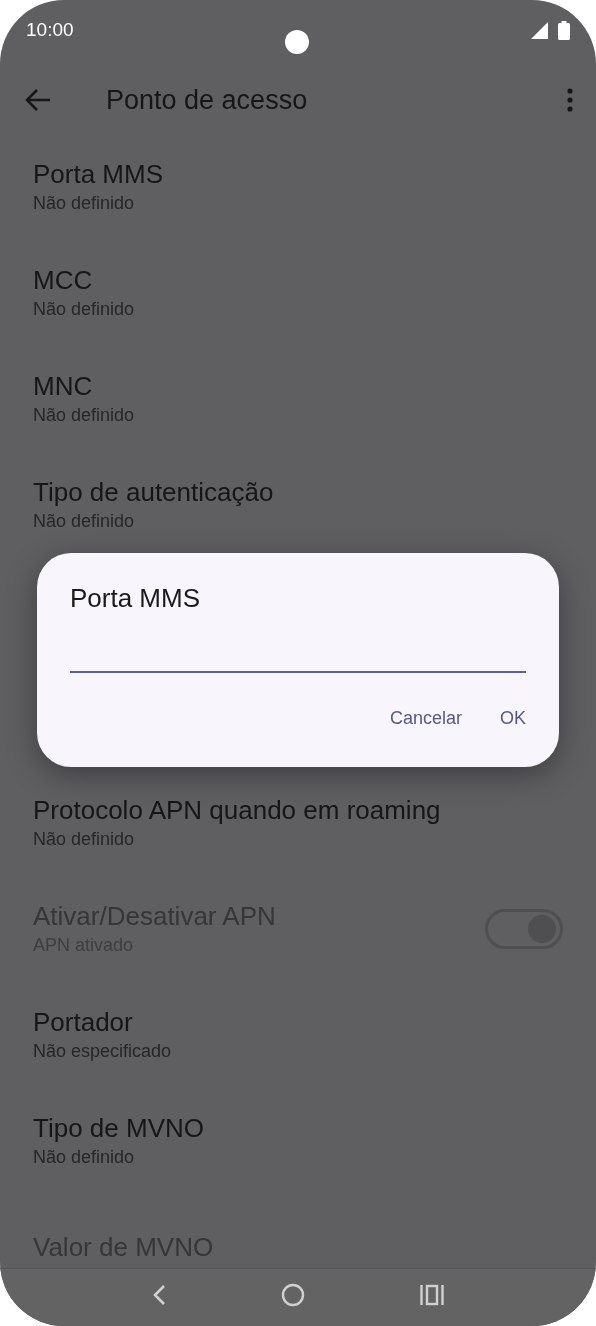 The image size is (596, 1326). Describe the element at coordinates (432, 1294) in the screenshot. I see `recents-icon` at that location.